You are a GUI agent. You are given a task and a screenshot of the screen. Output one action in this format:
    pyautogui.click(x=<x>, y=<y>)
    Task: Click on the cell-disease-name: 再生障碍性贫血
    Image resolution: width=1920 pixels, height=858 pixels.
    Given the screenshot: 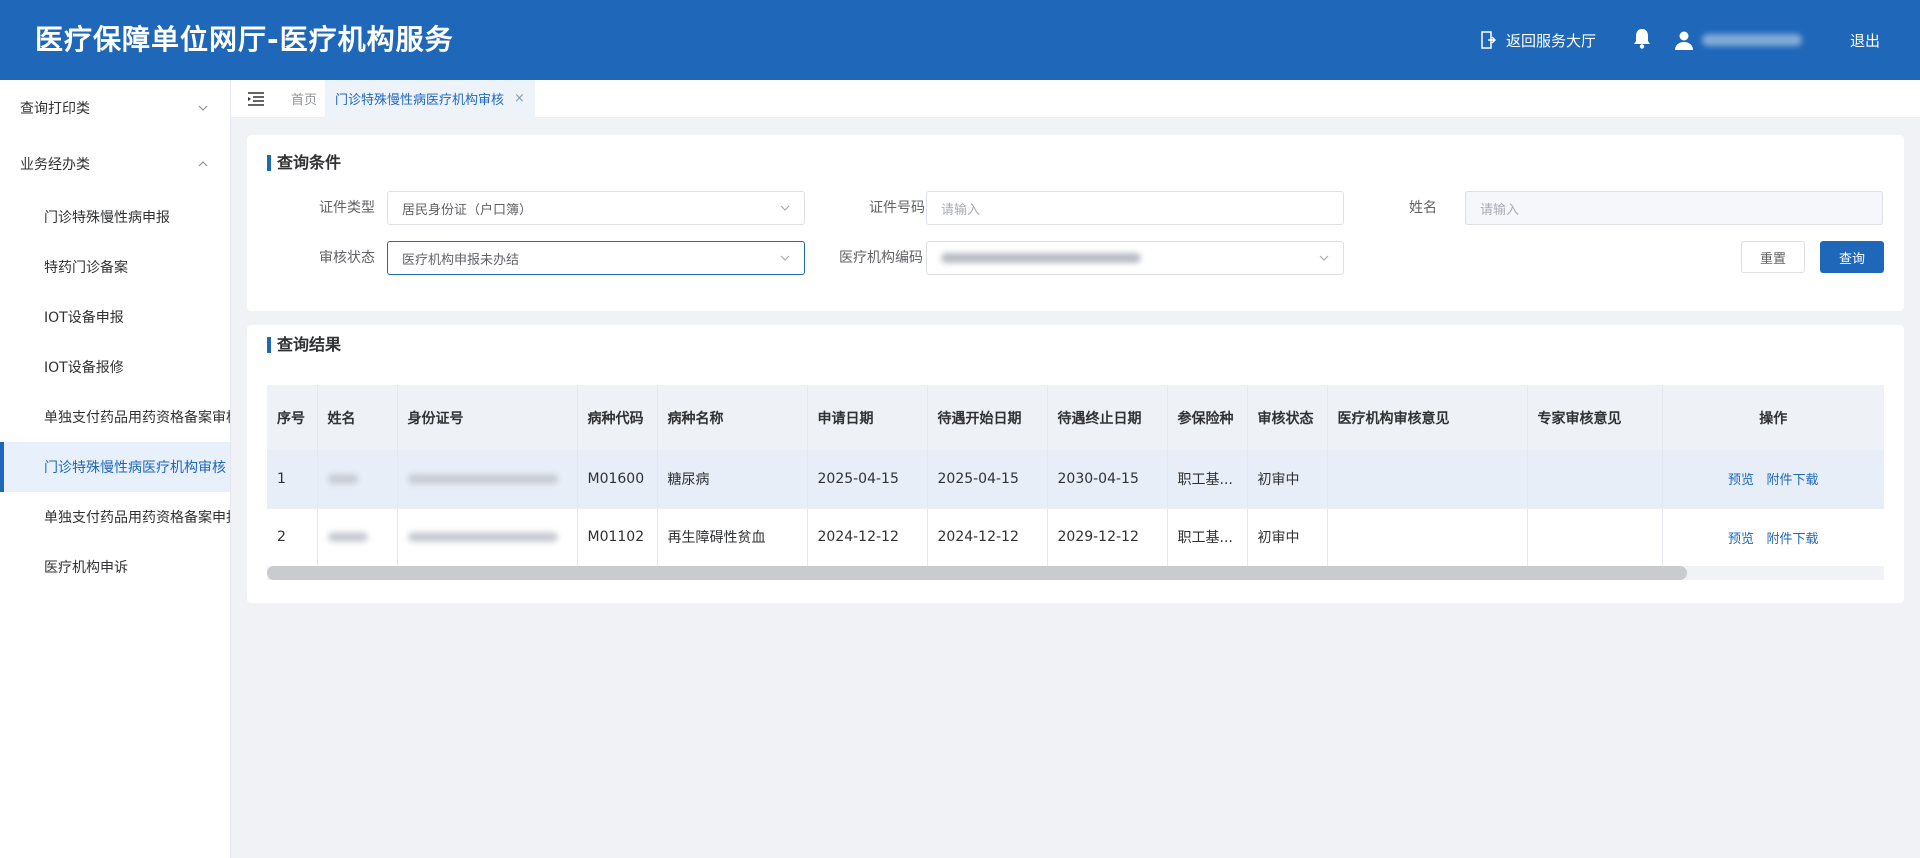 What is the action you would take?
    pyautogui.click(x=732, y=537)
    